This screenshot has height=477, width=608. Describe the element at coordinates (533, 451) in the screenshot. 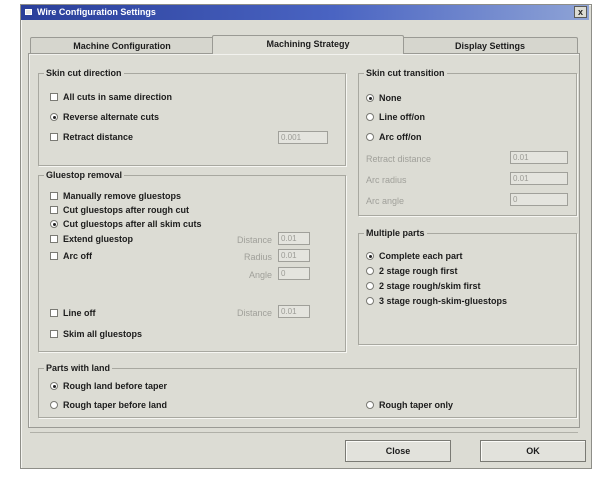

I see `ok-button: OK` at that location.